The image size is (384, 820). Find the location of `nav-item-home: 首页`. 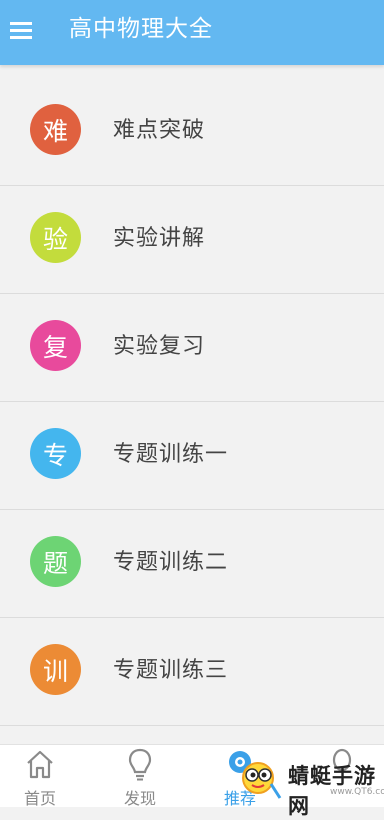

nav-item-home: 首页 is located at coordinates (40, 776).